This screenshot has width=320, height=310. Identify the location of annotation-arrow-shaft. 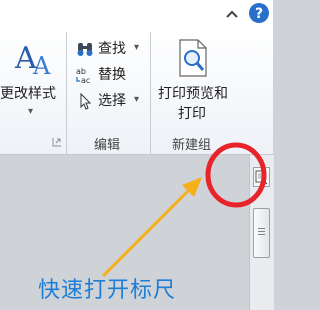
(146, 232).